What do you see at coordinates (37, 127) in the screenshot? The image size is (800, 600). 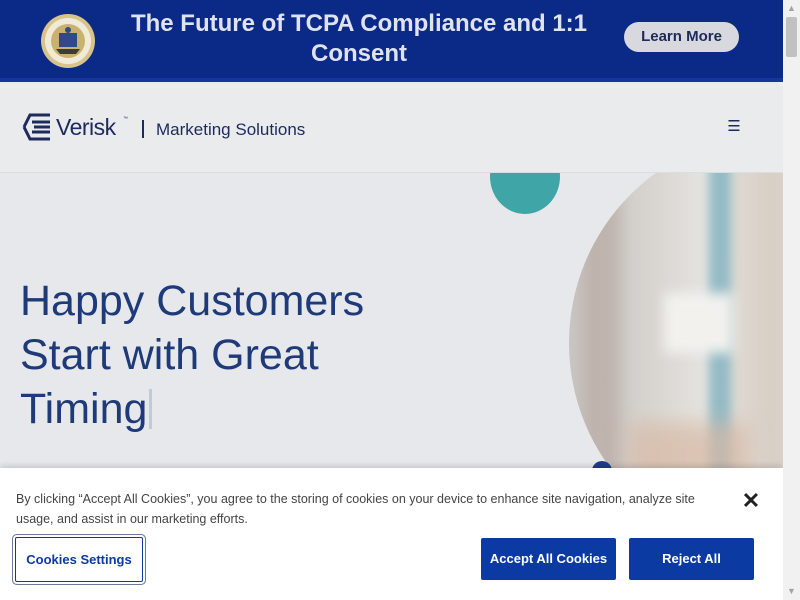 I see `verisk-logo-icon` at bounding box center [37, 127].